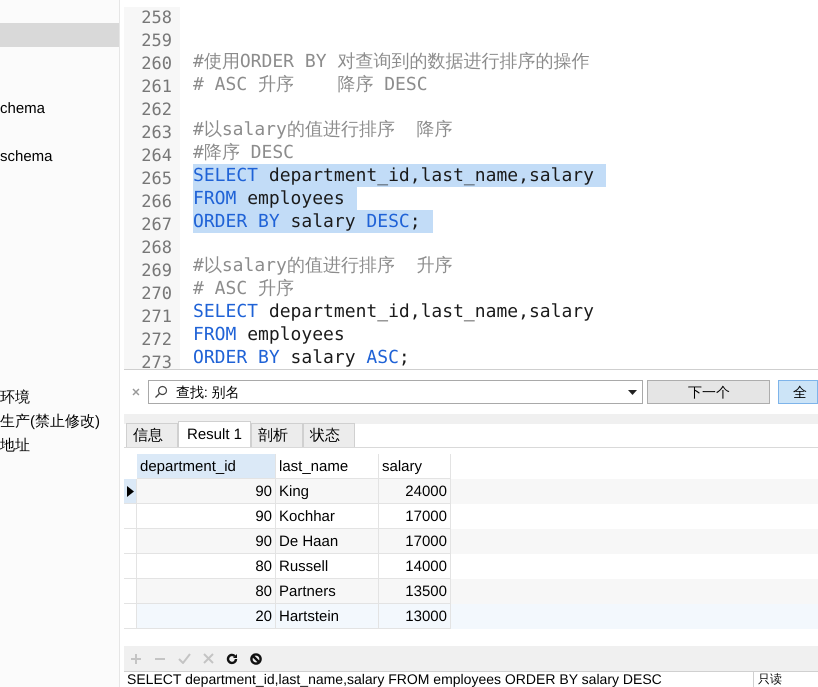 The width and height of the screenshot is (818, 687). I want to click on line-number: 267, so click(156, 225).